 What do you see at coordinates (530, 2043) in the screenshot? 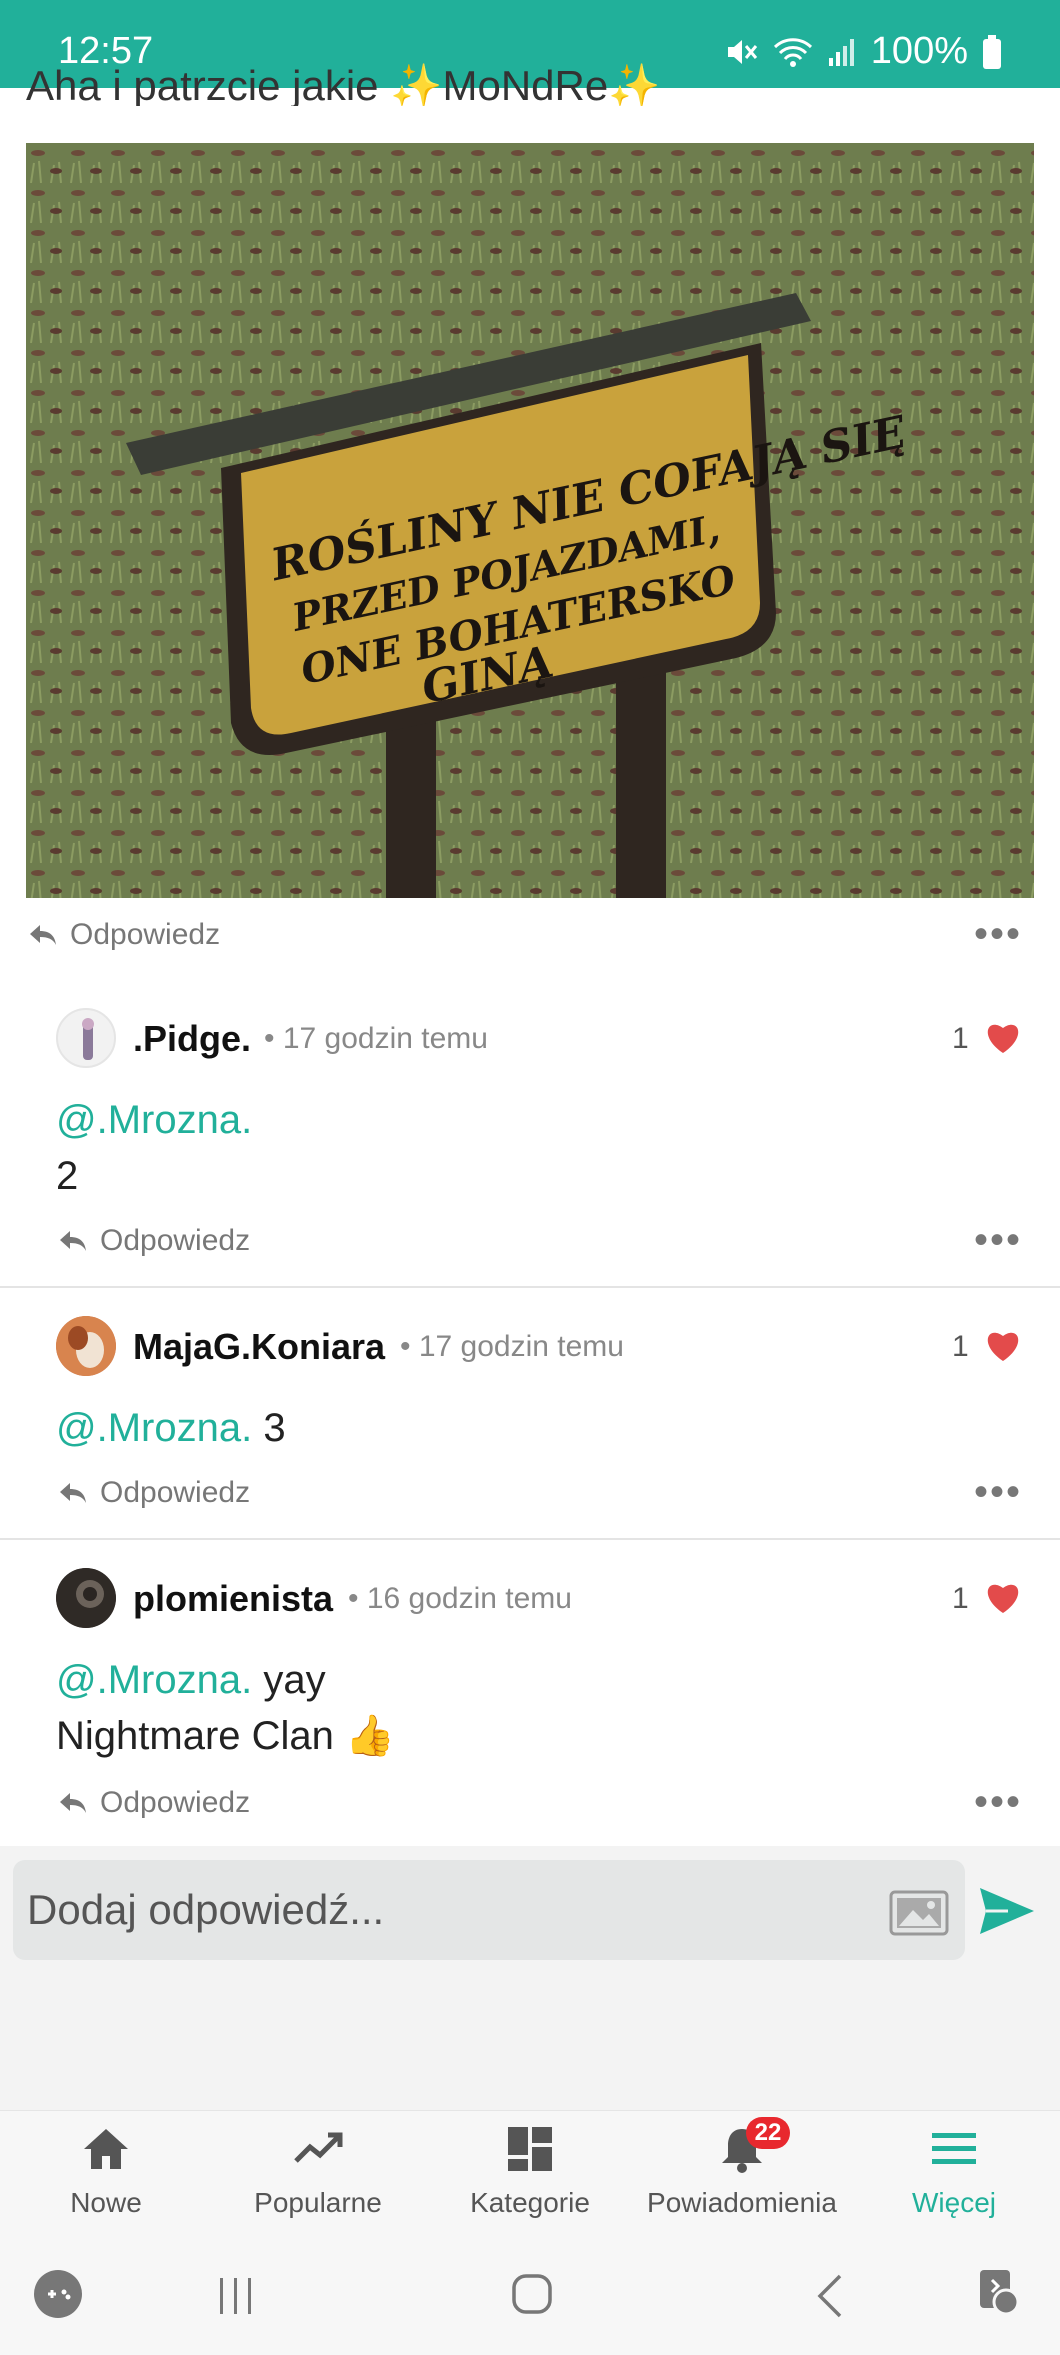
I see `empty-area` at bounding box center [530, 2043].